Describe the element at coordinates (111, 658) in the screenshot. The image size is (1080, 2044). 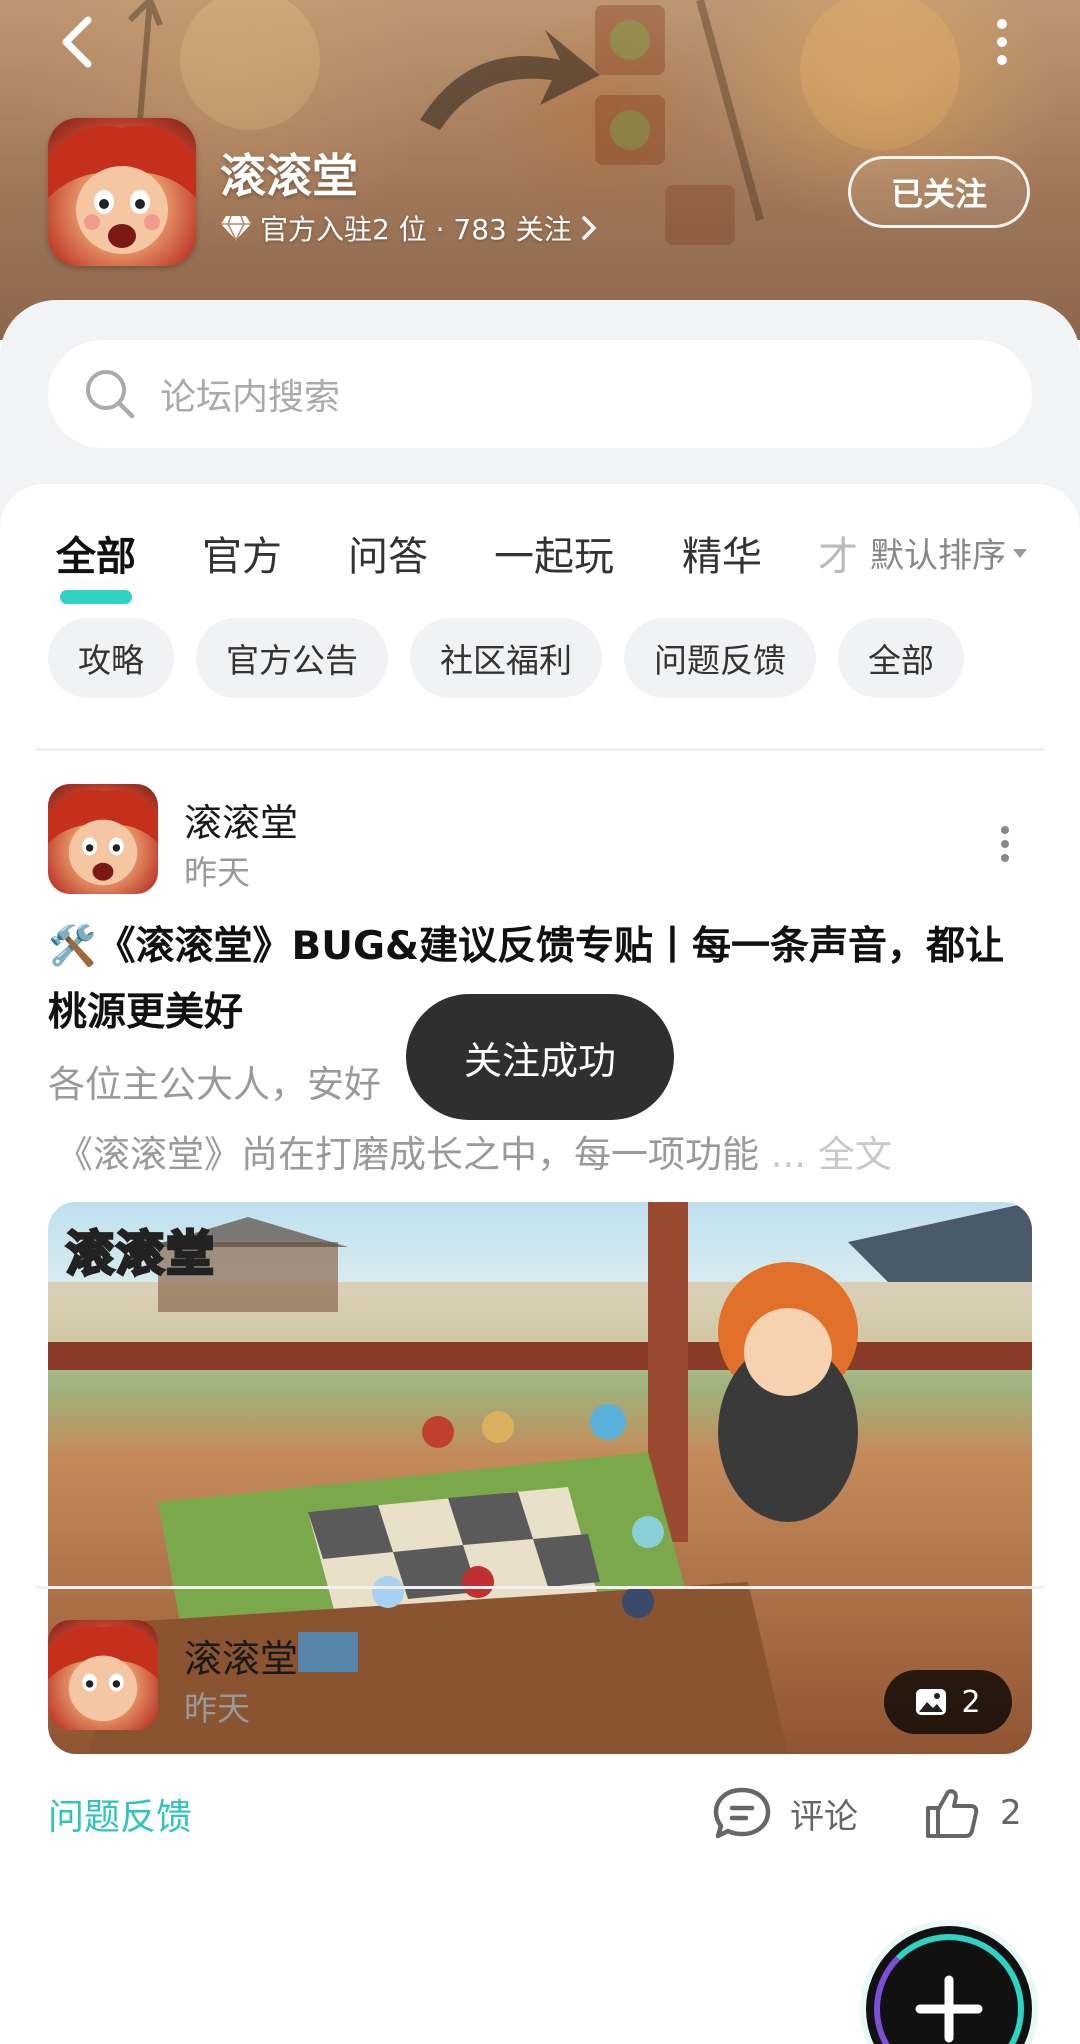
I see `chip-guide: 攻略` at that location.